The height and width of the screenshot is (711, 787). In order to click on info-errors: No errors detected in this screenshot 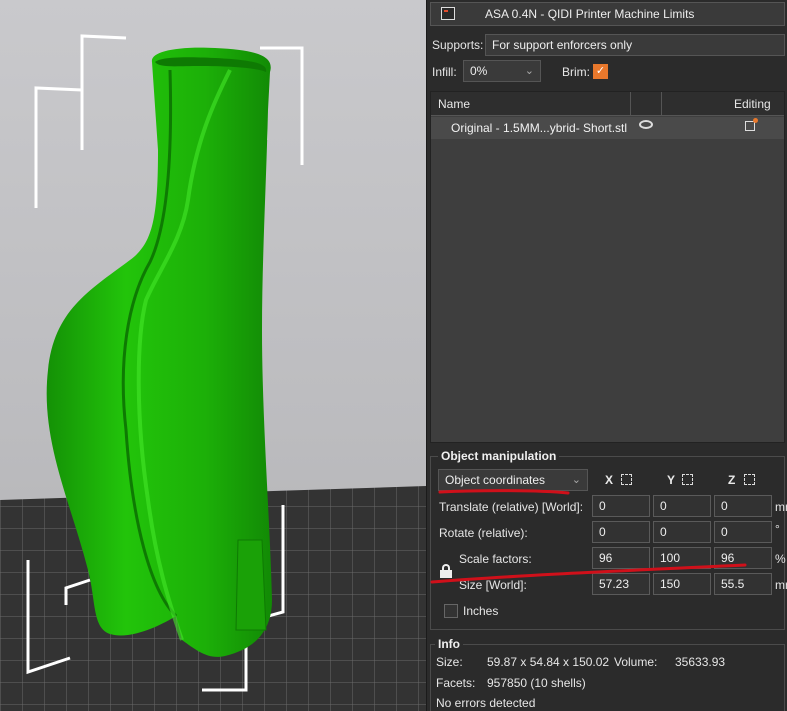, I will do `click(486, 703)`.